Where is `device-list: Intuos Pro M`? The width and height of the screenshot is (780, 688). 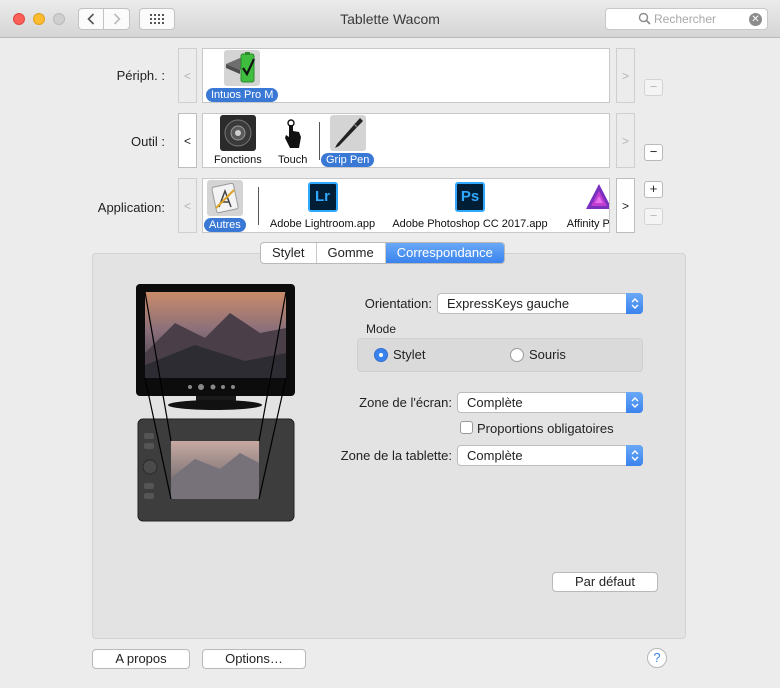
device-list: Intuos Pro M is located at coordinates (406, 75).